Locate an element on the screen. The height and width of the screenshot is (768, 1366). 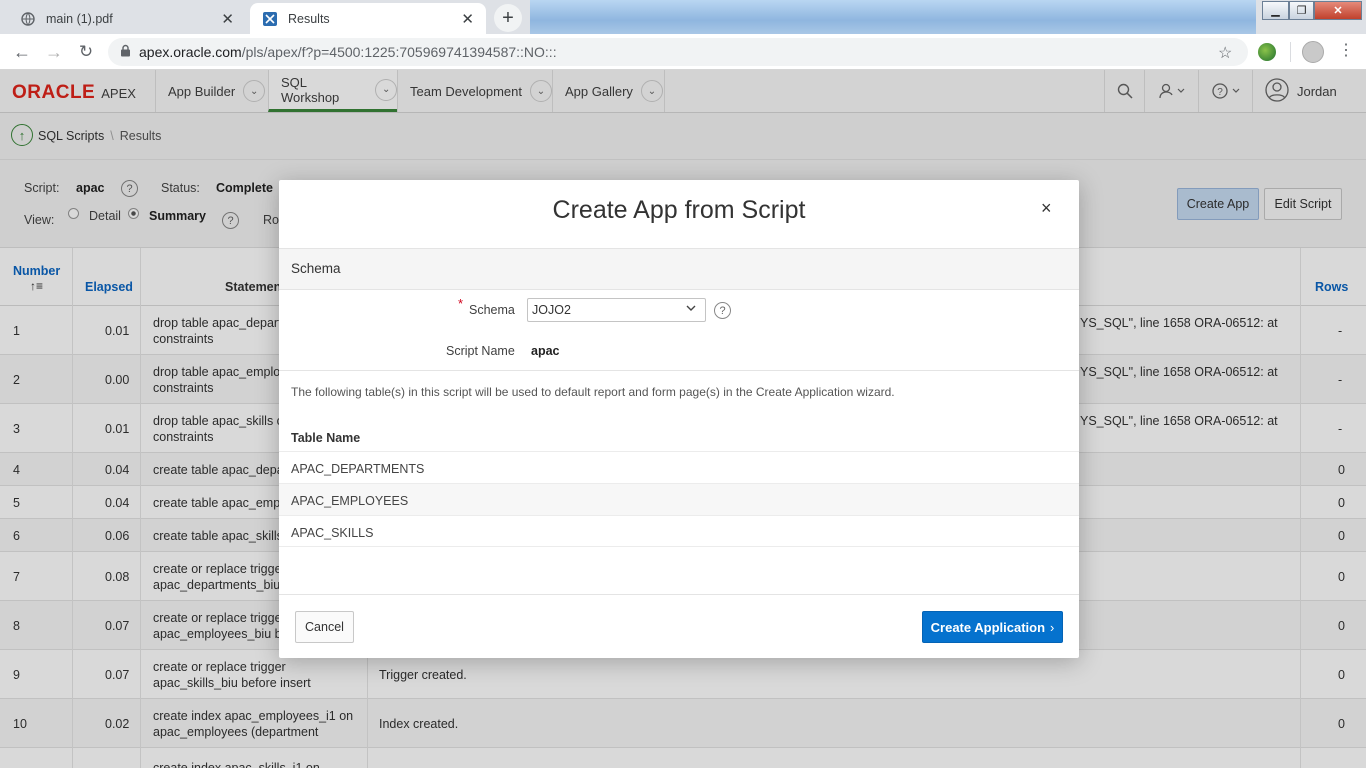
script-name-label: Script Name is located at coordinates (480, 351).